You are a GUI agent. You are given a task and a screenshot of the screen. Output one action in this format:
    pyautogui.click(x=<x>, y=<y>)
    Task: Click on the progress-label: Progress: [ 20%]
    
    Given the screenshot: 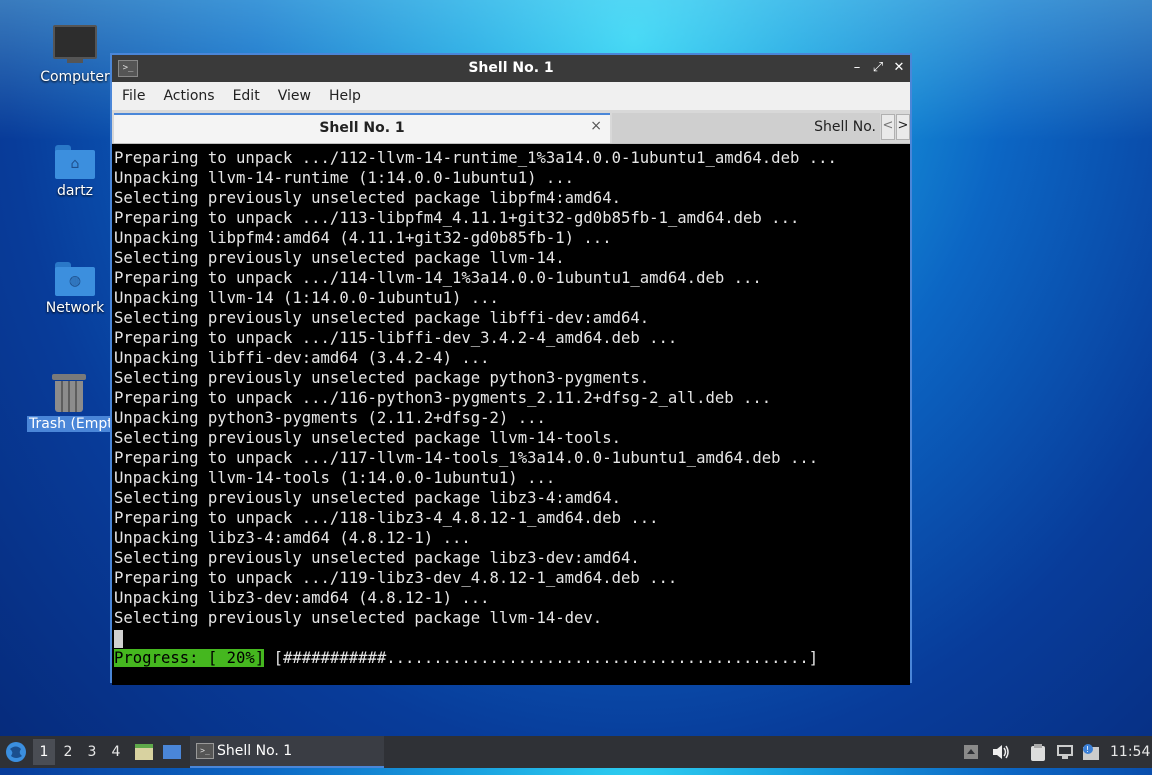 What is the action you would take?
    pyautogui.click(x=189, y=658)
    